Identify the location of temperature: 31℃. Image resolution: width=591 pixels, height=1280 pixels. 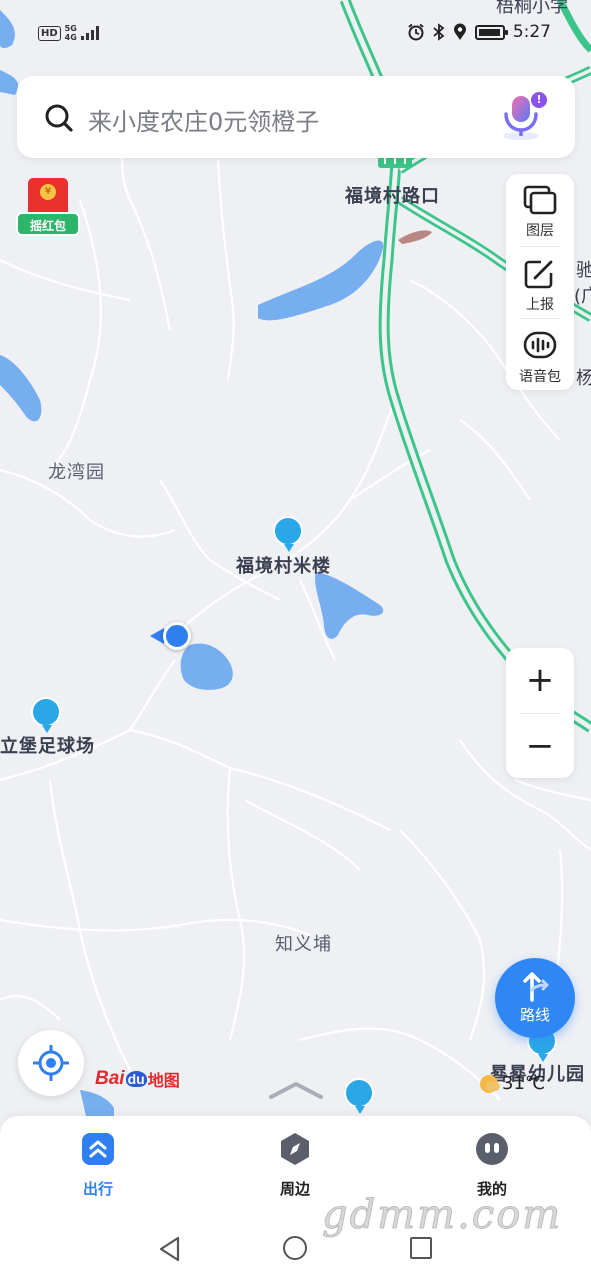
(524, 1083).